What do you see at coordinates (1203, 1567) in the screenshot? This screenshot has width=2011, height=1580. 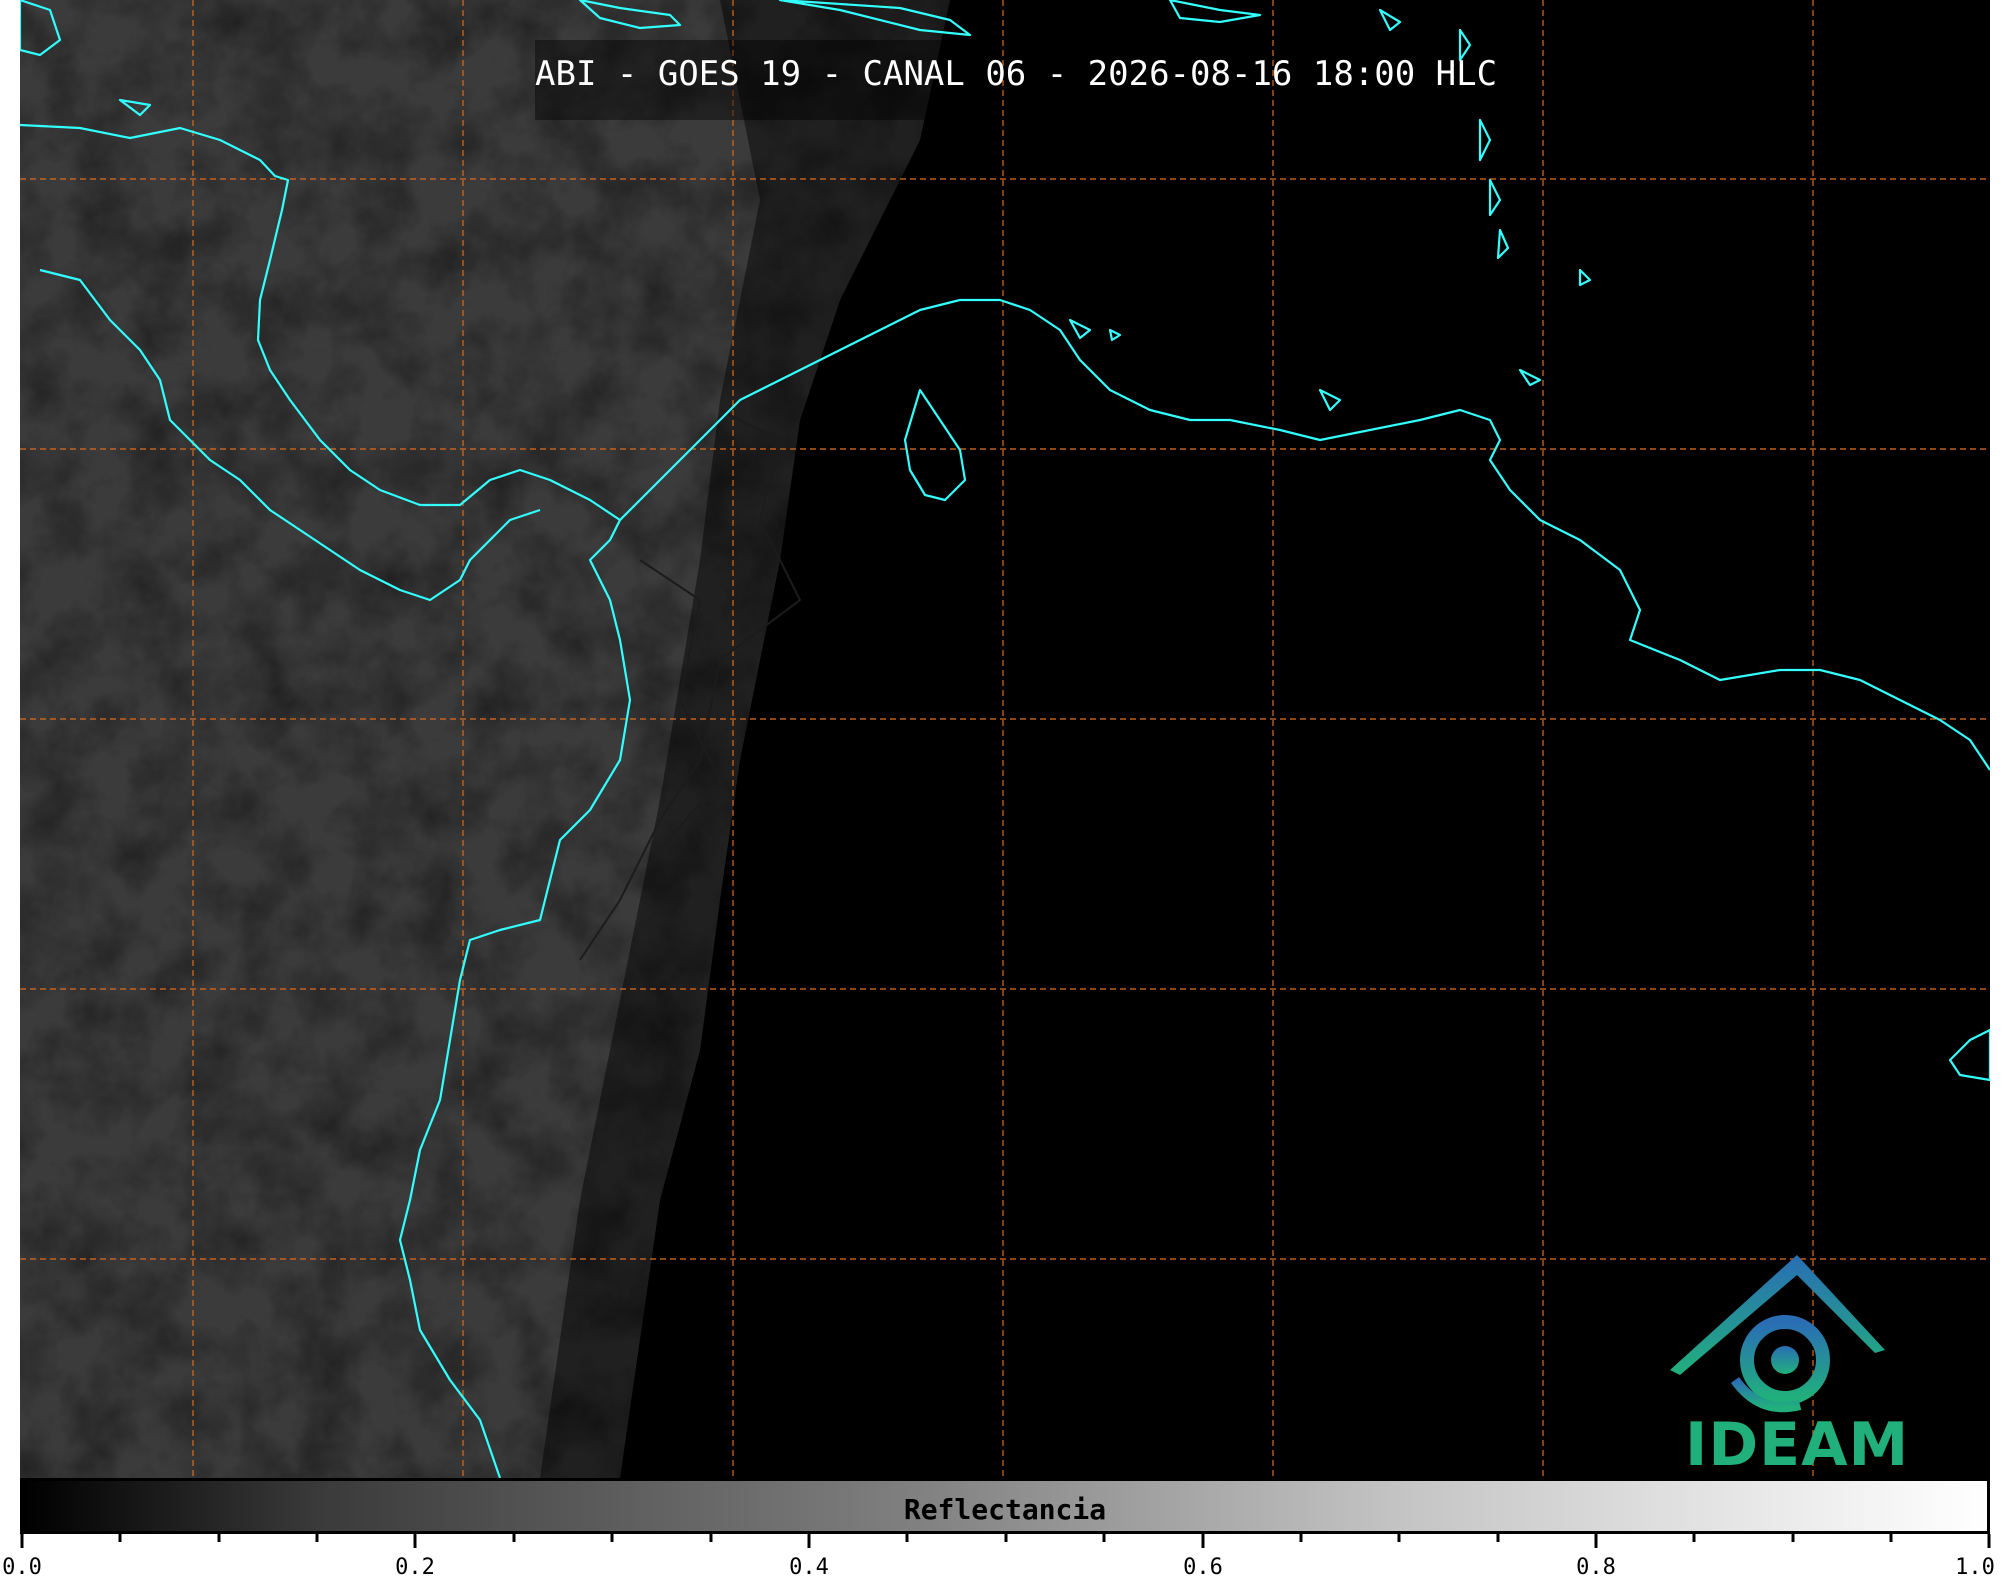 I see `tick-label: 0.6` at bounding box center [1203, 1567].